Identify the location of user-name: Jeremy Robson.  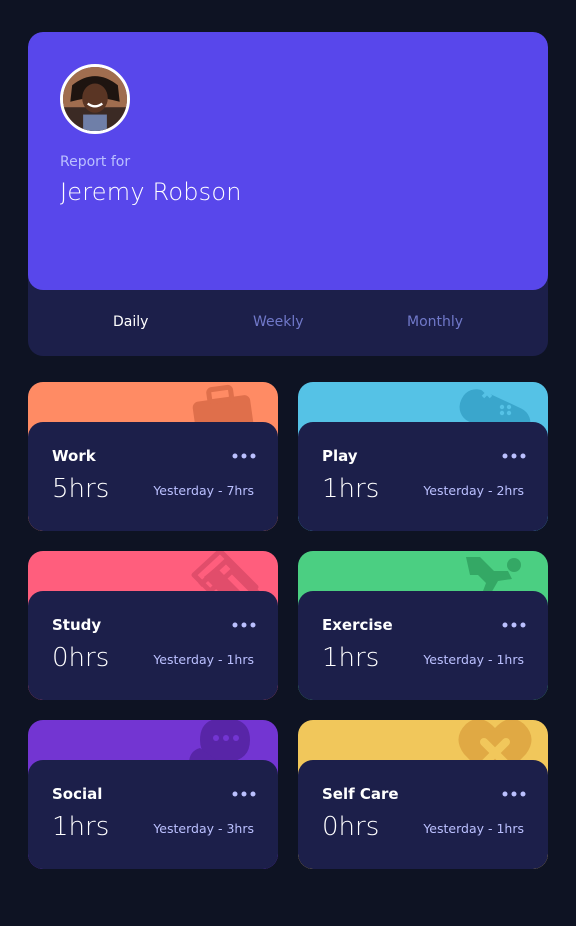
(151, 192).